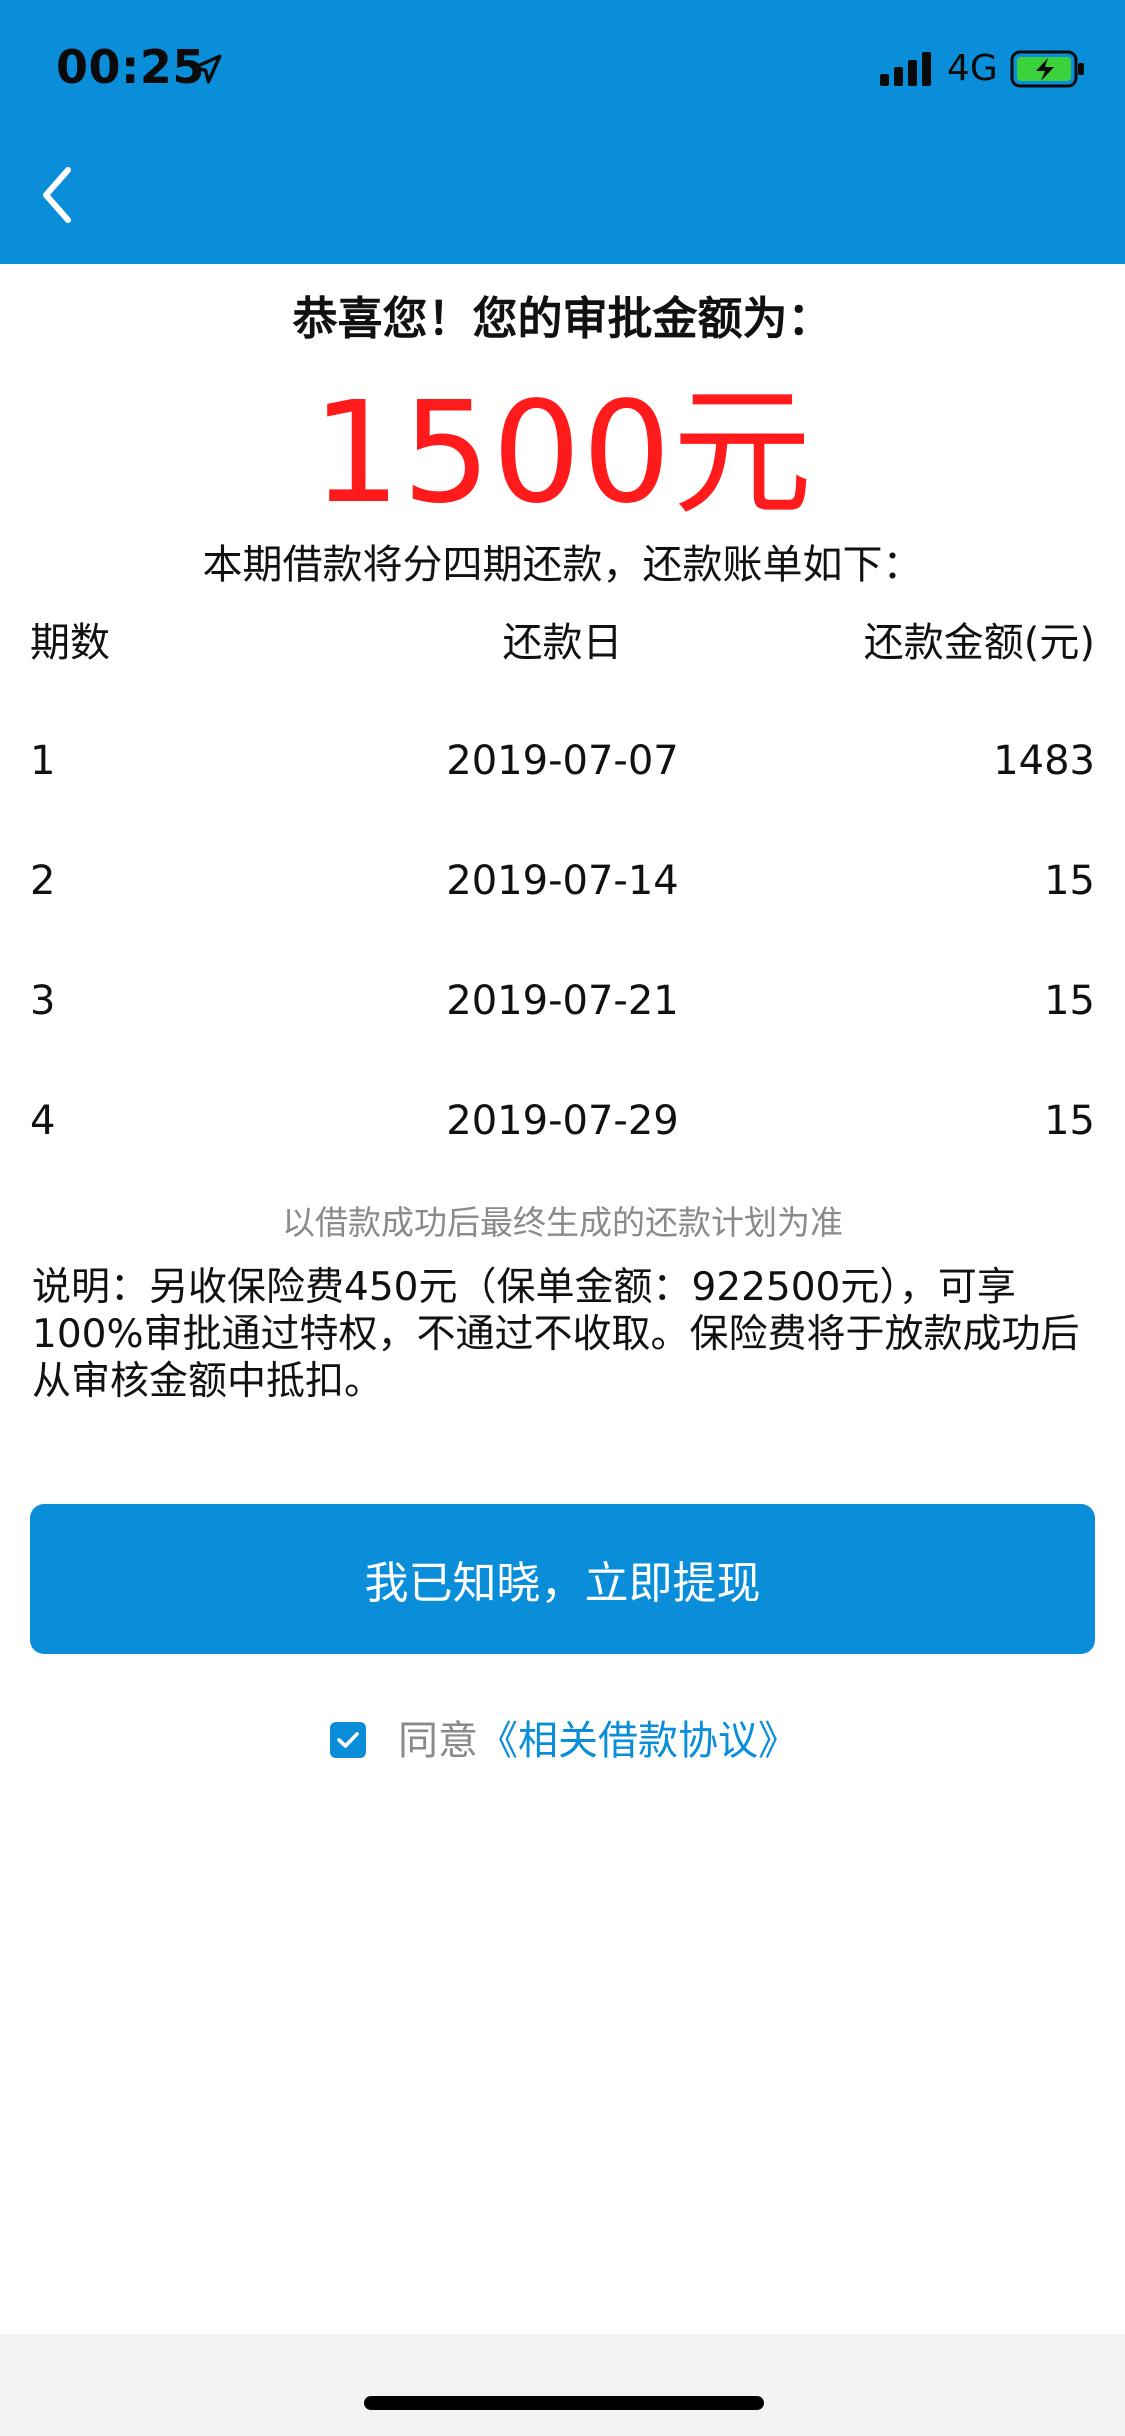 This screenshot has height=2436, width=1125. What do you see at coordinates (562, 645) in the screenshot?
I see `repayment-table-header: 期数 还款日 还款金额(元)` at bounding box center [562, 645].